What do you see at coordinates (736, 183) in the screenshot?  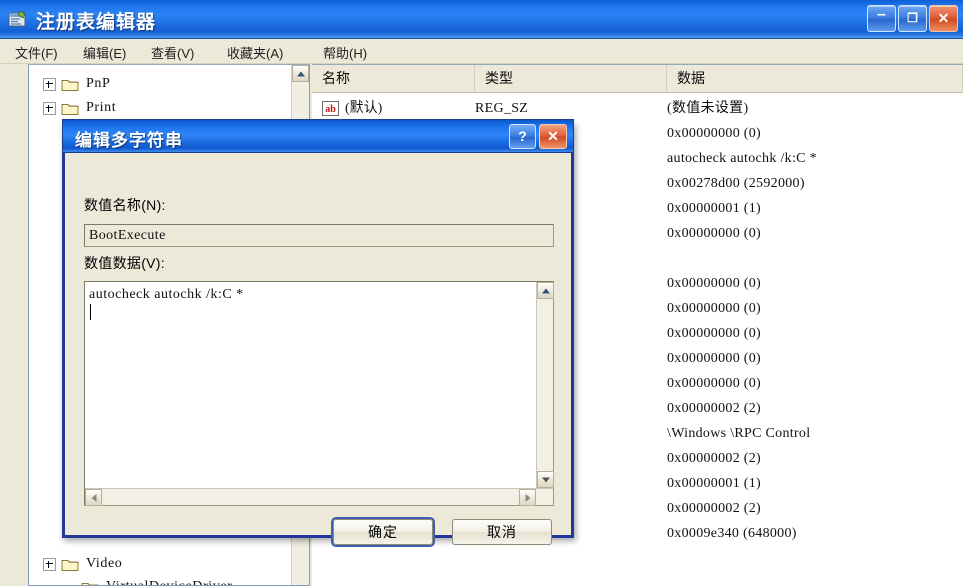 I see `value-data-cell: 0x00278d00 (2592000)` at bounding box center [736, 183].